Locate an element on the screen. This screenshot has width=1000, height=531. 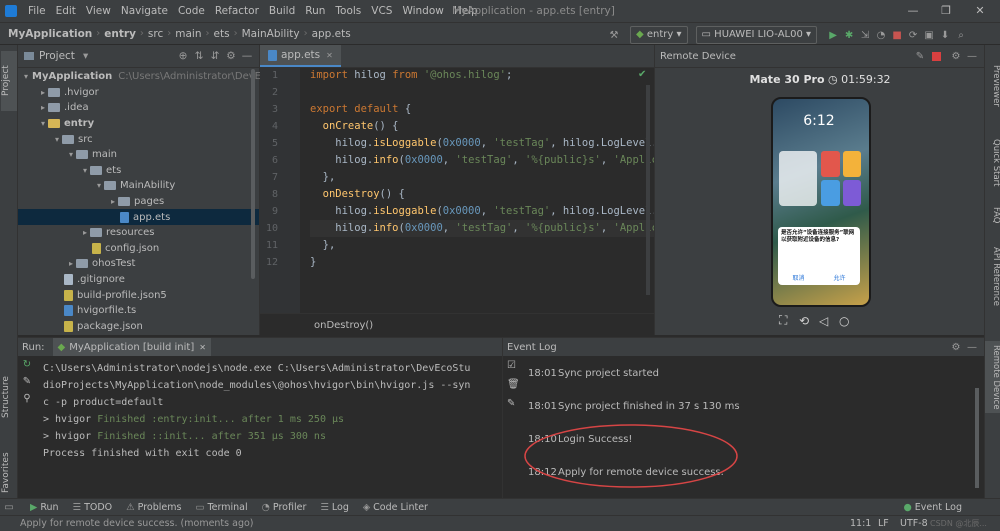
tree-item: ▾ ets is located at coordinates (138, 171).